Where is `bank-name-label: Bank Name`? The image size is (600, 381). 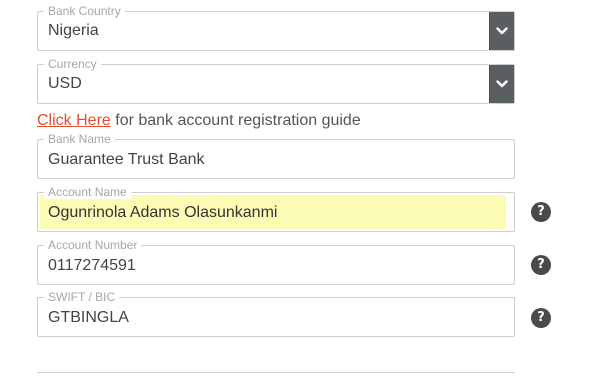
bank-name-label: Bank Name is located at coordinates (79, 139).